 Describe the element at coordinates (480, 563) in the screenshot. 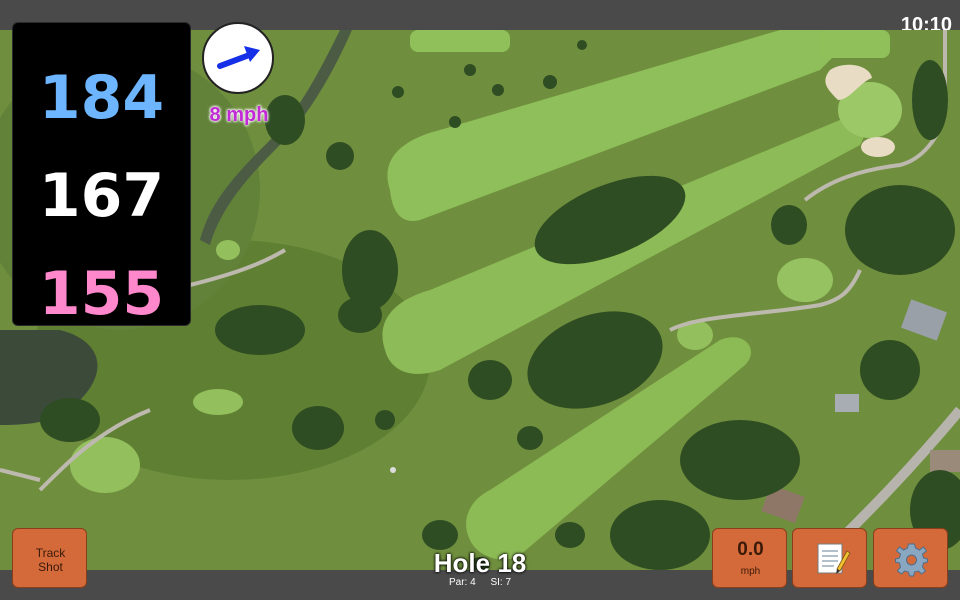

I see `hole-title: Hole 18` at that location.